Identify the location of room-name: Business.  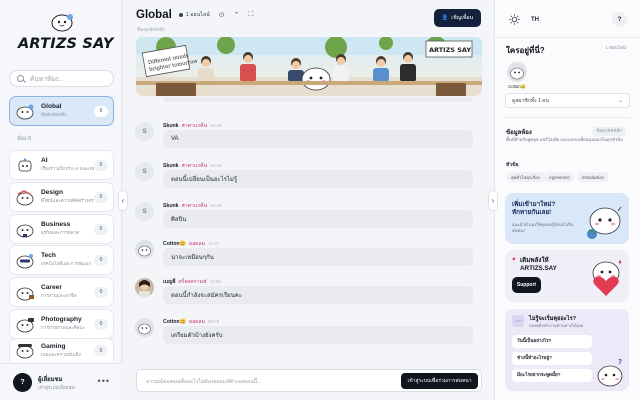
(56, 224).